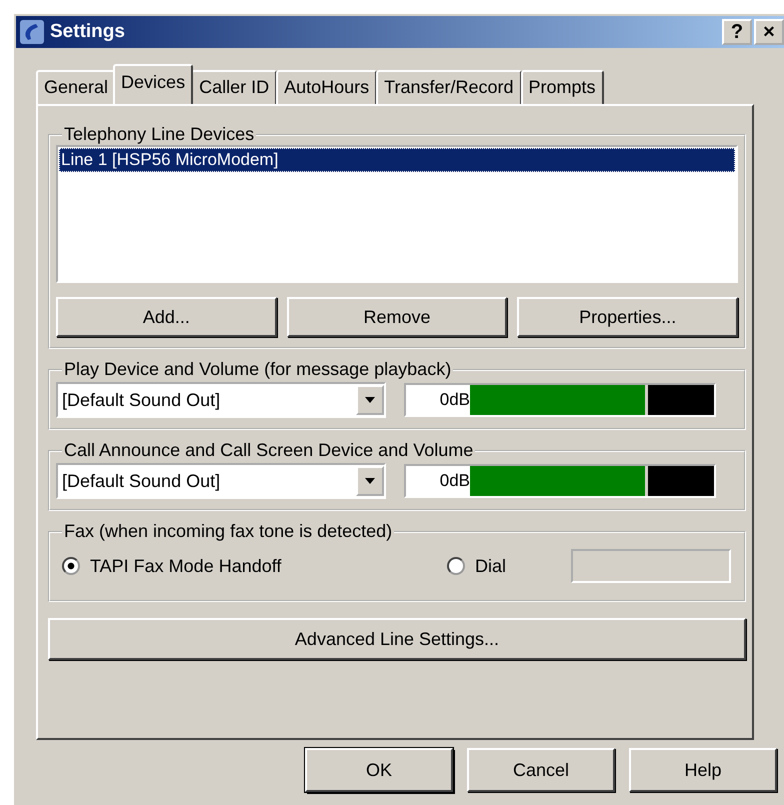  I want to click on group-title: Call Announce and Call Screen Device and Volume, so click(268, 450).